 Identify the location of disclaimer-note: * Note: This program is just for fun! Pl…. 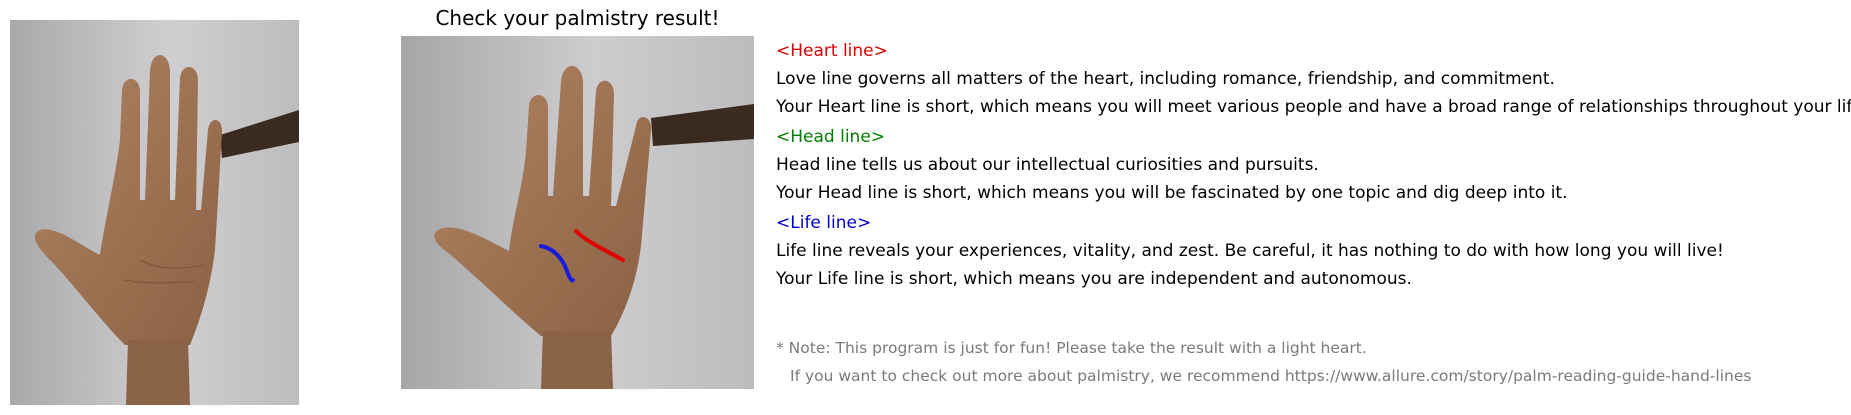
(1311, 366).